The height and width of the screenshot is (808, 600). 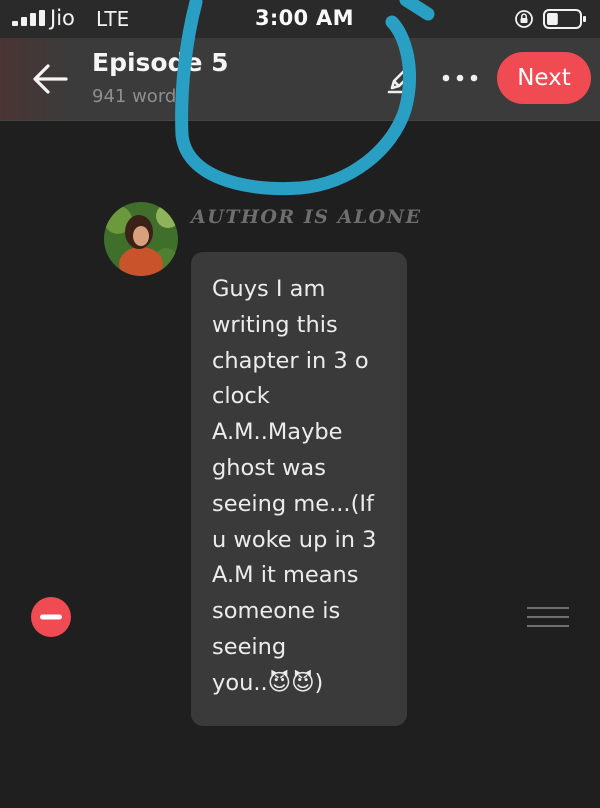 What do you see at coordinates (113, 19) in the screenshot?
I see `network-type: LTE` at bounding box center [113, 19].